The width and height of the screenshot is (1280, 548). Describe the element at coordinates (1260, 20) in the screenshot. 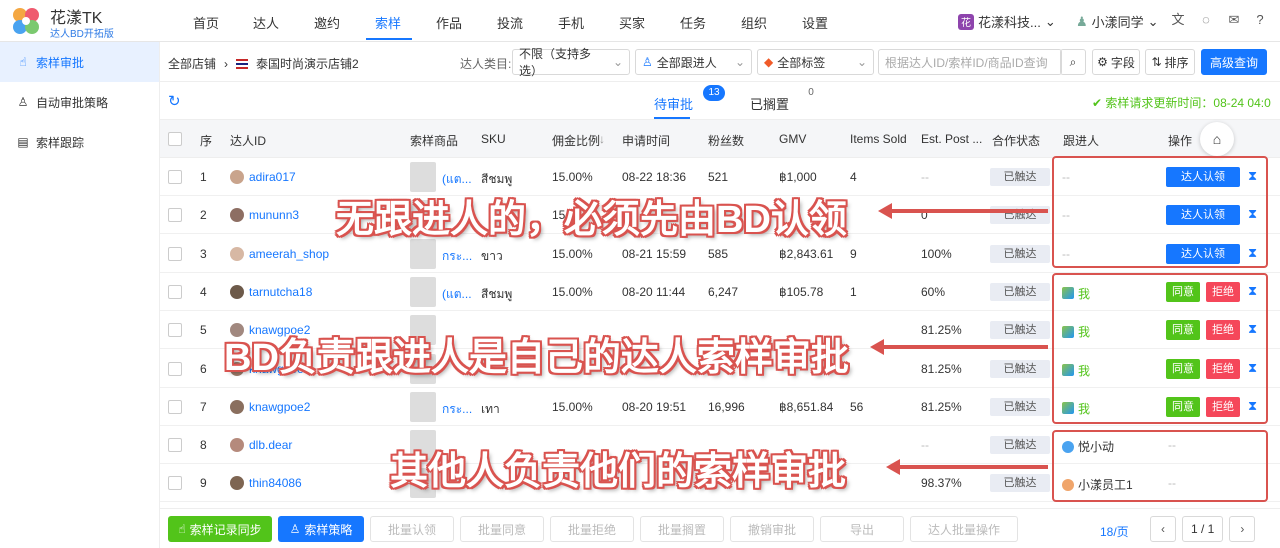

I see `help-icon: ?` at that location.